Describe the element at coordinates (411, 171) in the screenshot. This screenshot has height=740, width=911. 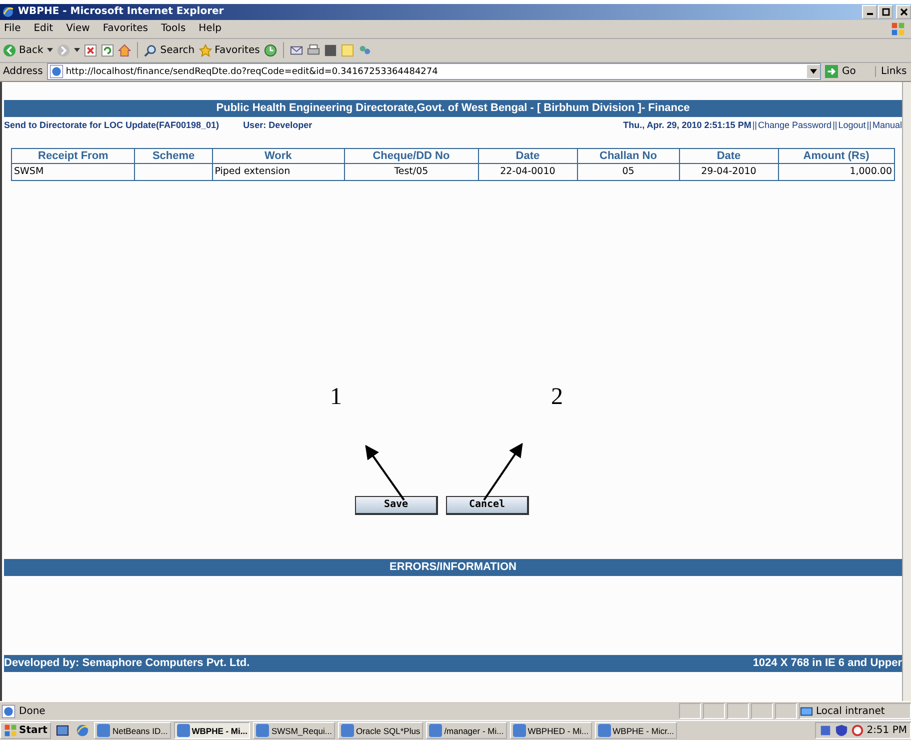
I see `table-cell: Test/05` at that location.